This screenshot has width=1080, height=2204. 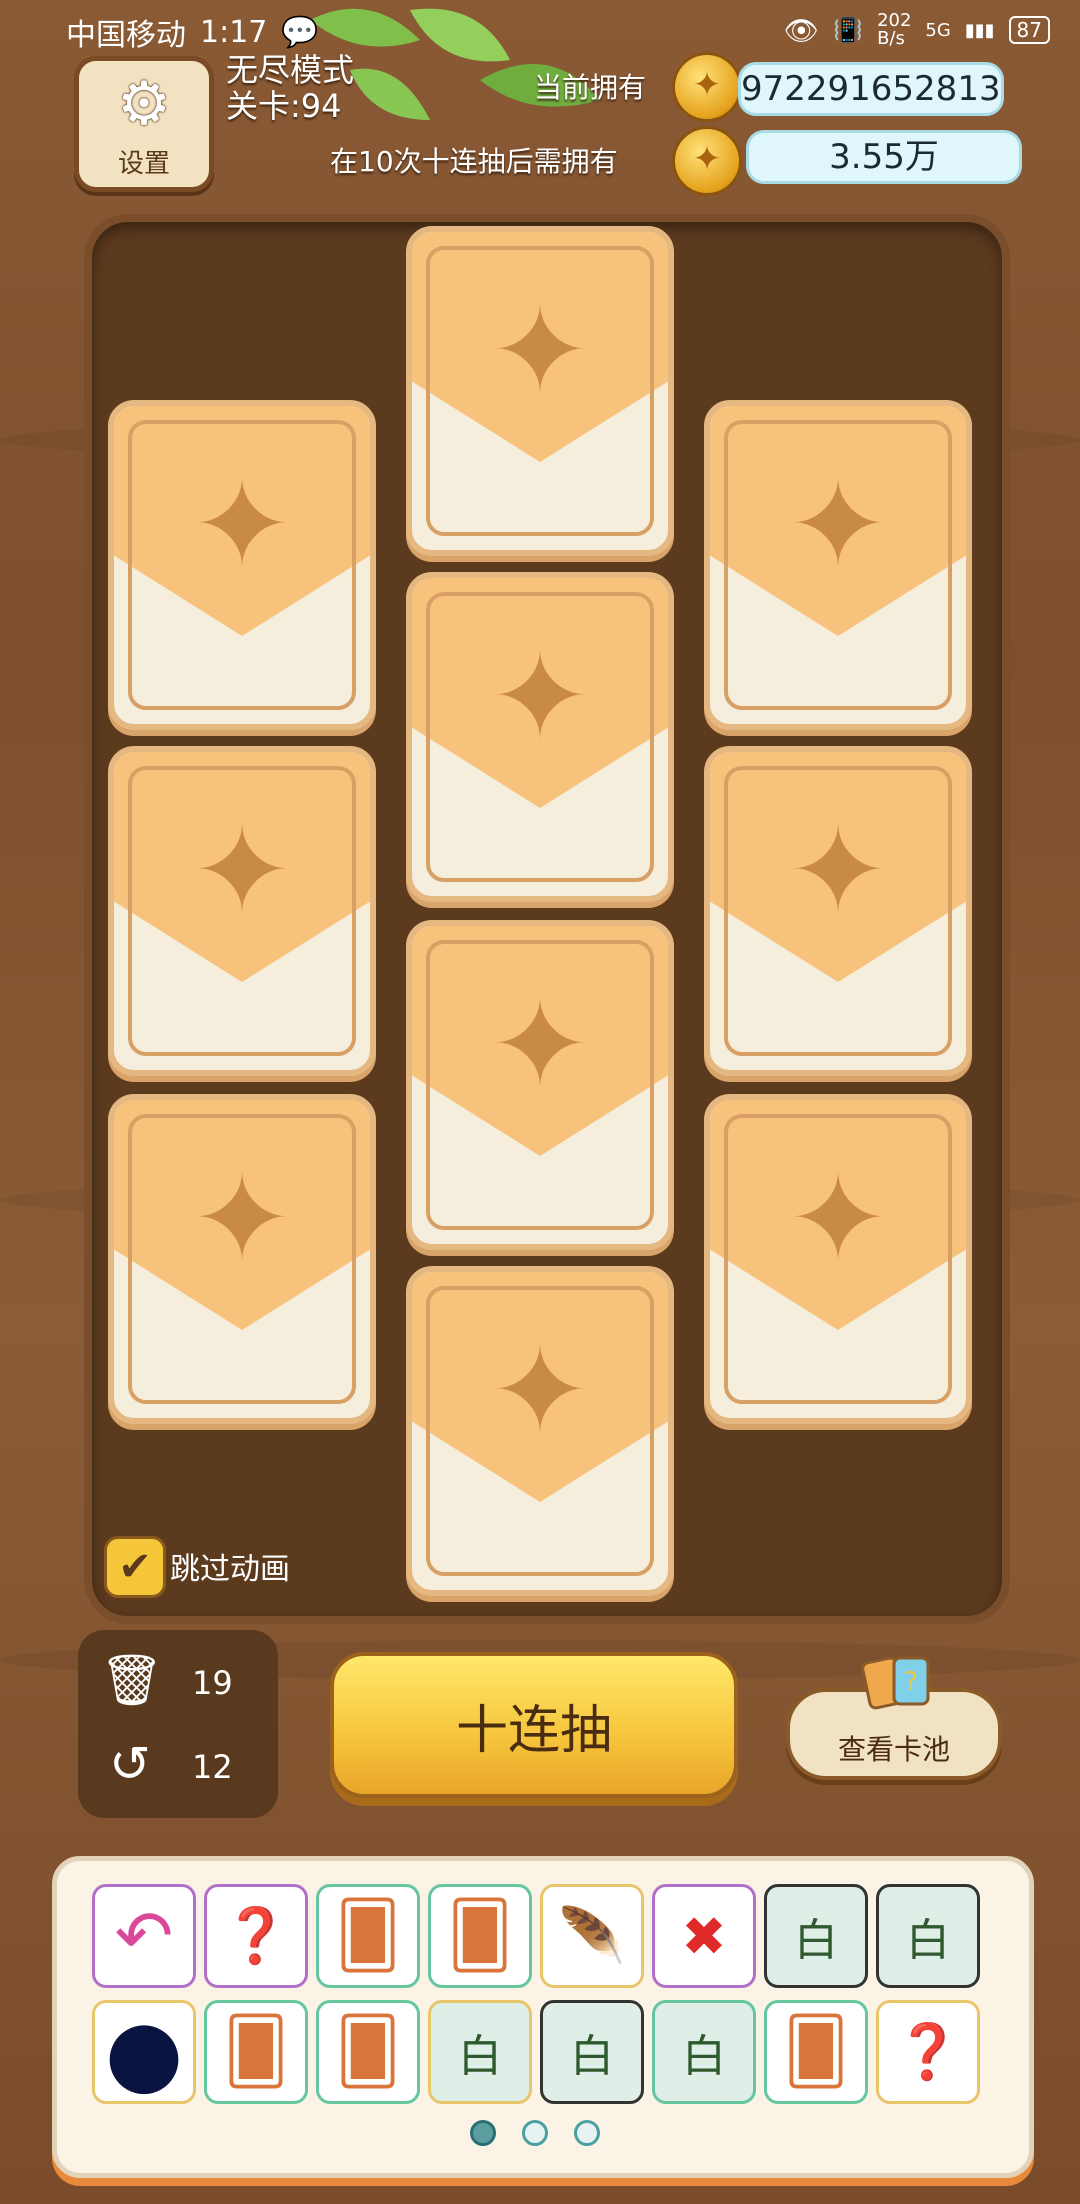 What do you see at coordinates (480, 2052) in the screenshot?
I see `swap-tile-icon: 白` at bounding box center [480, 2052].